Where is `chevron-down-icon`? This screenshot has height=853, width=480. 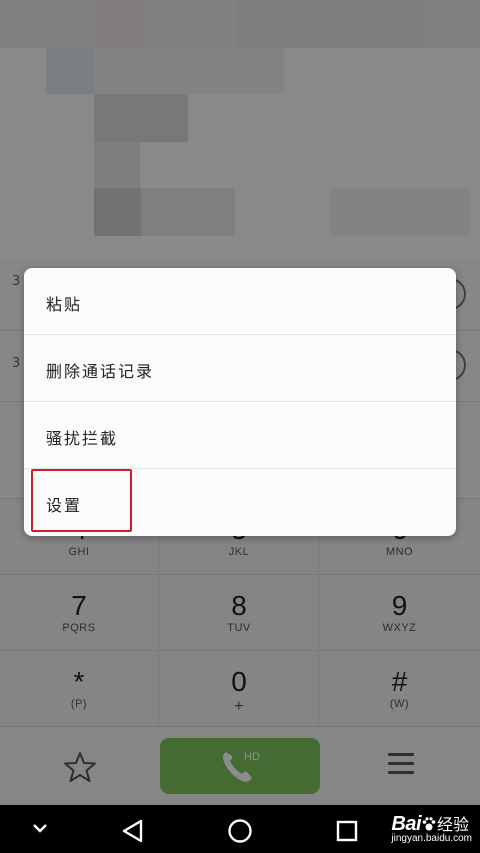
chevron-down-icon is located at coordinates (40, 828).